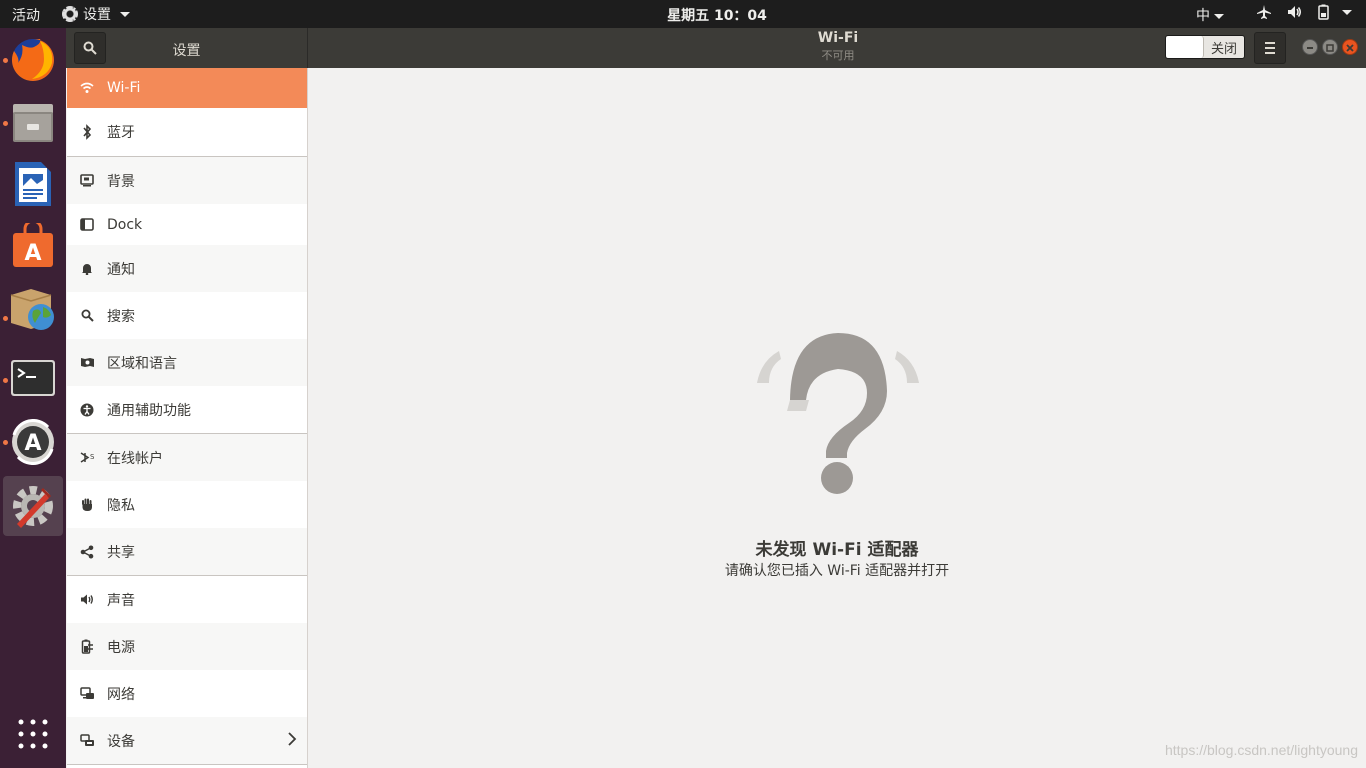 The image size is (1366, 768). I want to click on panel-subtitle: 不可用, so click(838, 55).